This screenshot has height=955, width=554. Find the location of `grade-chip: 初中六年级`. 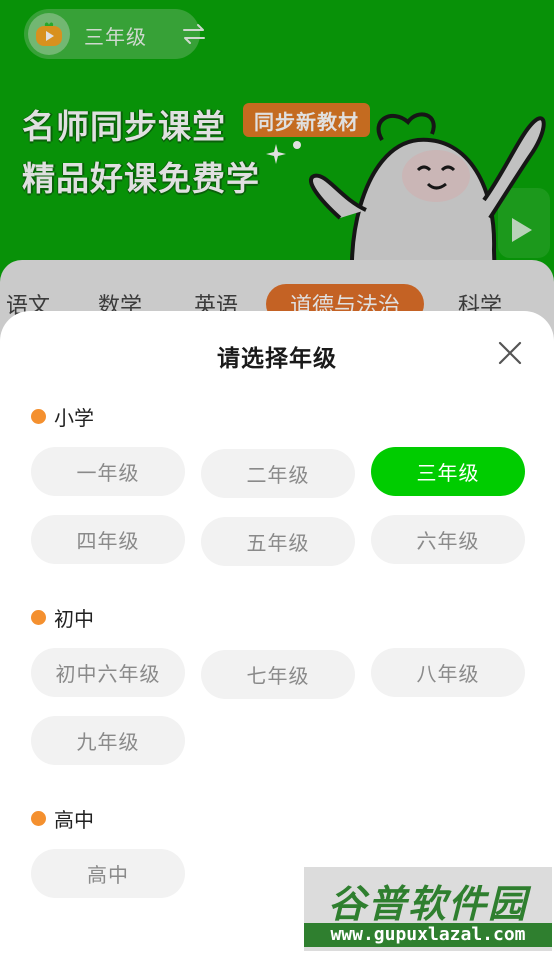

grade-chip: 初中六年级 is located at coordinates (108, 672).